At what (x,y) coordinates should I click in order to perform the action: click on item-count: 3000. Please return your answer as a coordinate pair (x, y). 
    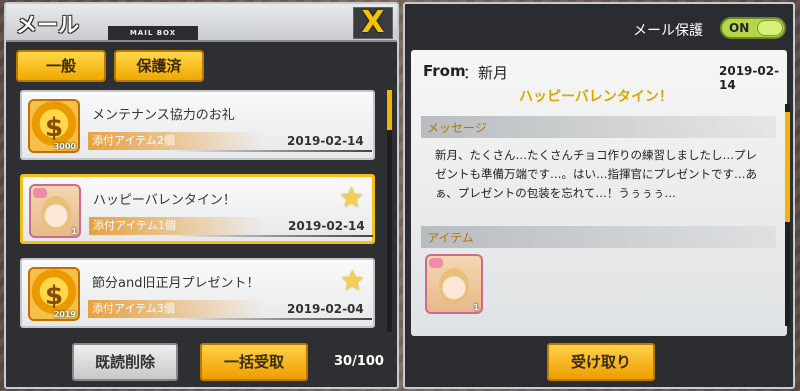
    Looking at the image, I should click on (64, 146).